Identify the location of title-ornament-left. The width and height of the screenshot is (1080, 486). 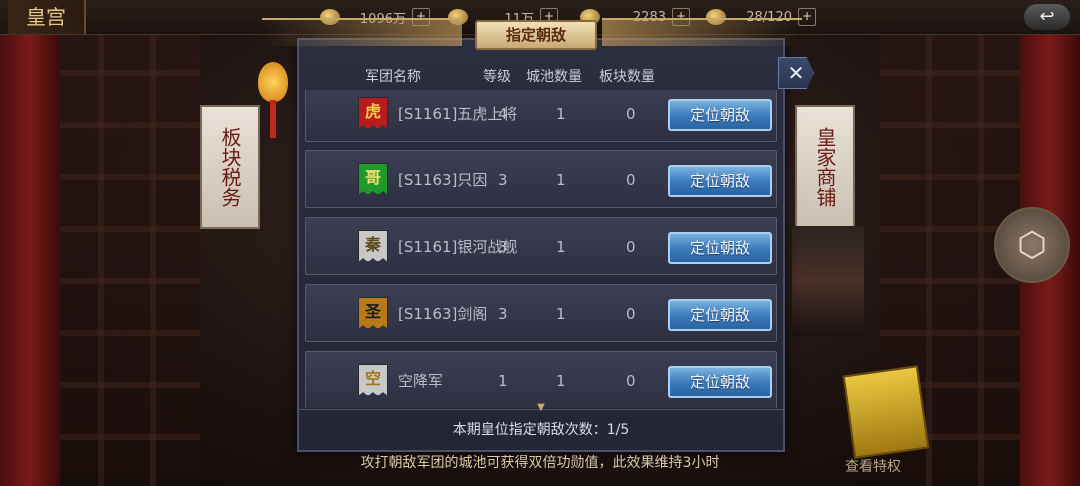
(362, 32).